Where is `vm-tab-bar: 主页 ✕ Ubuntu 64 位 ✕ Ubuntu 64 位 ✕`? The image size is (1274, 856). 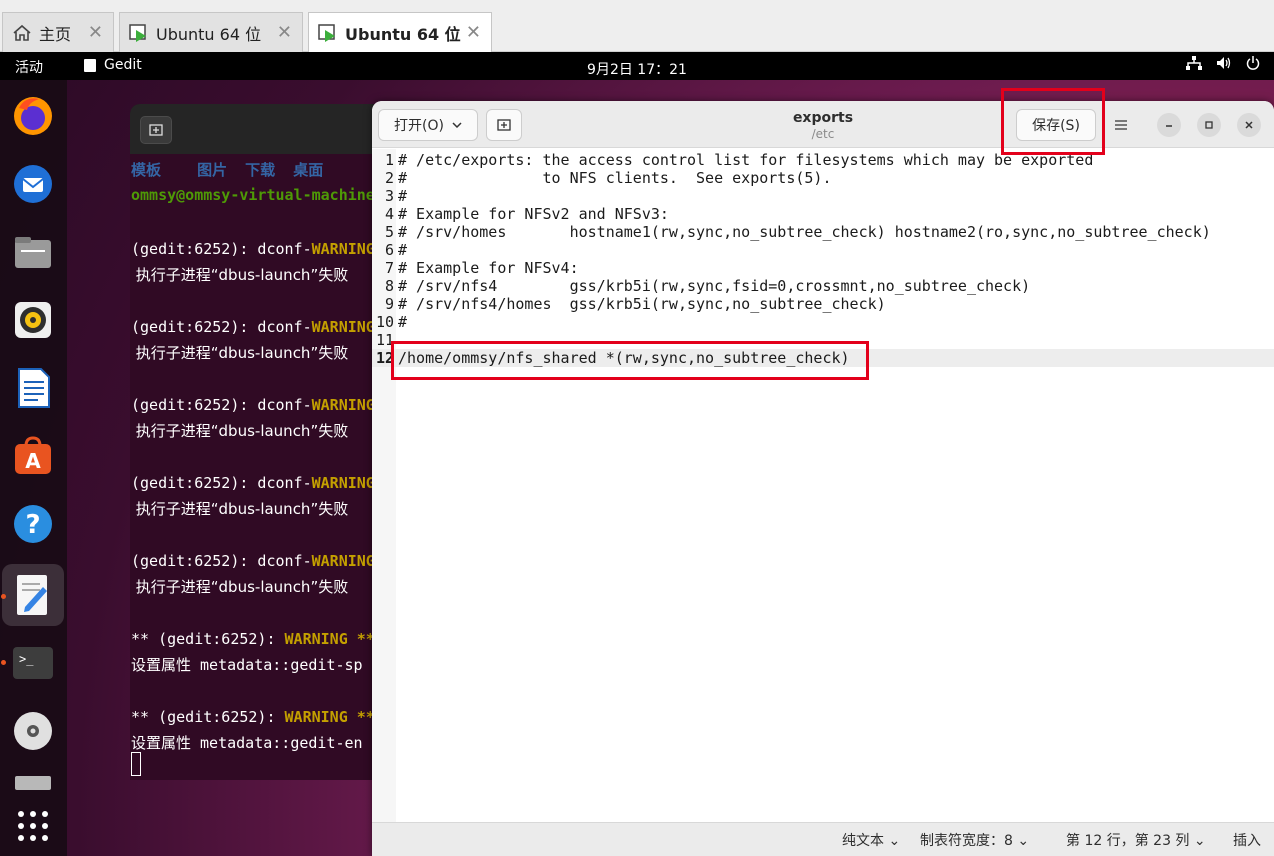
vm-tab-bar: 主页 ✕ Ubuntu 64 位 ✕ Ubuntu 64 位 ✕ is located at coordinates (637, 26).